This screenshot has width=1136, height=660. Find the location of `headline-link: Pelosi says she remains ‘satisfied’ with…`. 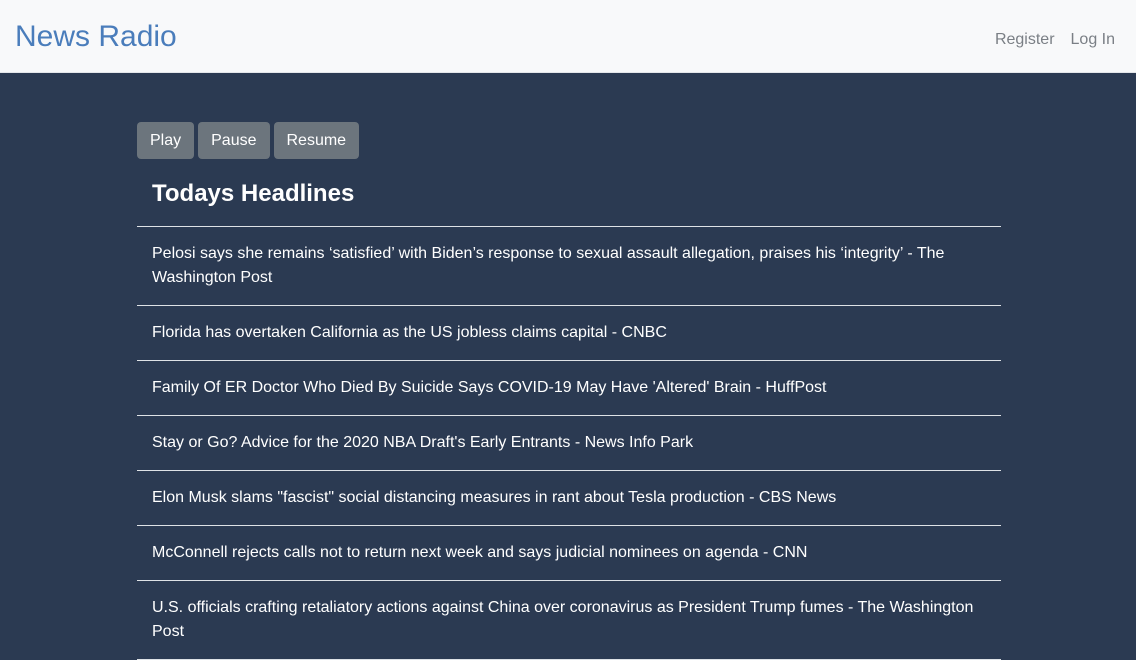

headline-link: Pelosi says she remains ‘satisfied’ with… is located at coordinates (548, 265).